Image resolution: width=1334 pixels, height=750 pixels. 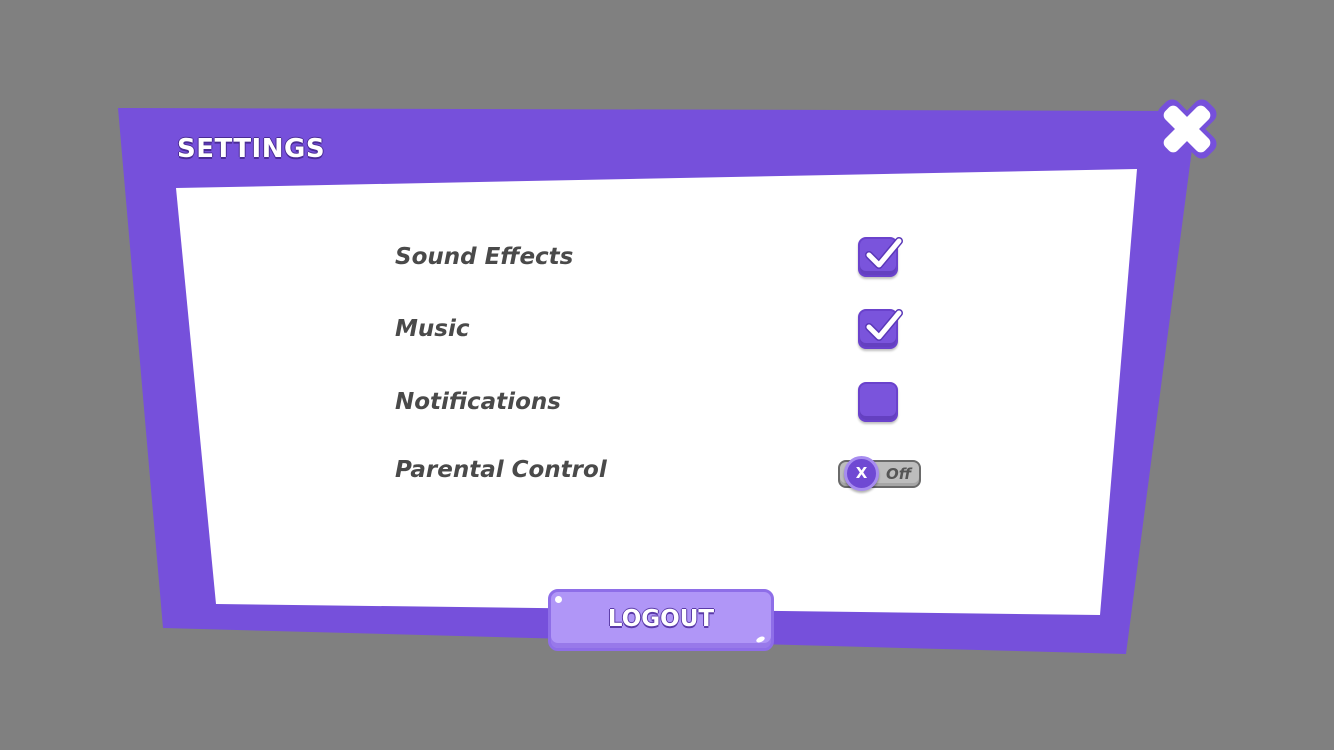 I want to click on toggle-knob: X, so click(x=861, y=473).